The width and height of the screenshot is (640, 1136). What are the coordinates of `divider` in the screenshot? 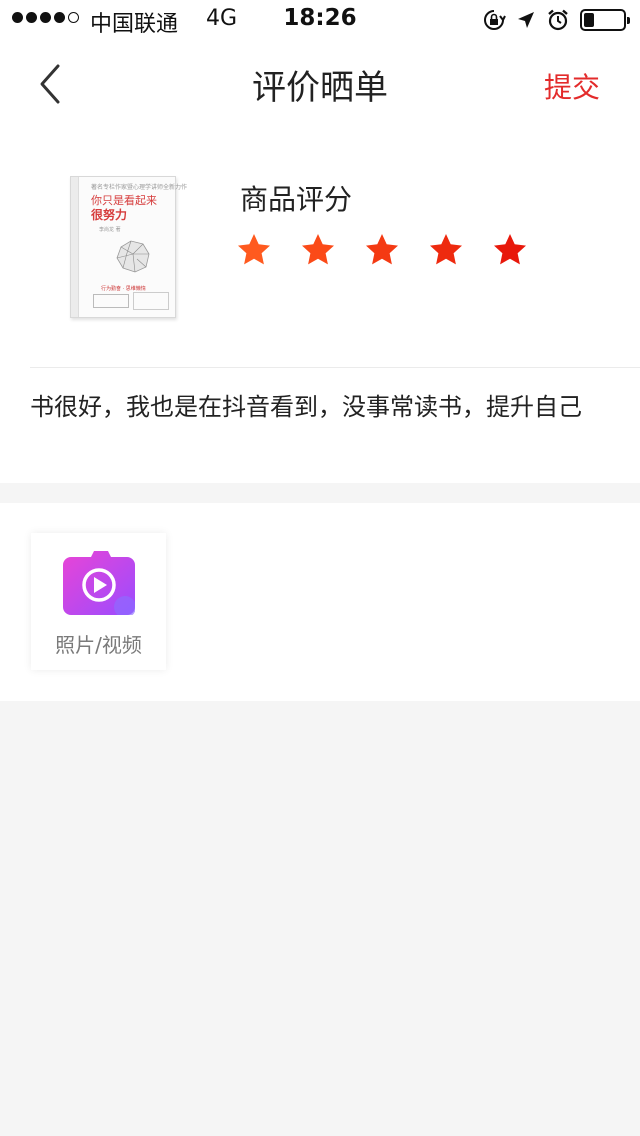 It's located at (335, 367).